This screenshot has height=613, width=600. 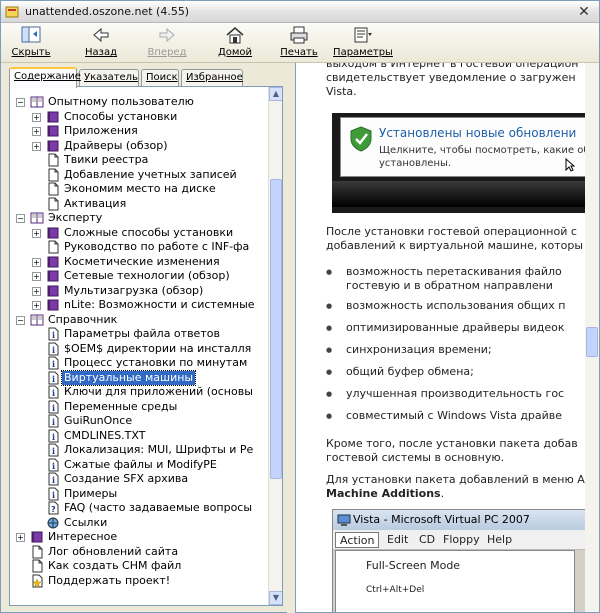 I want to click on tab-search: Поиск, so click(x=160, y=78).